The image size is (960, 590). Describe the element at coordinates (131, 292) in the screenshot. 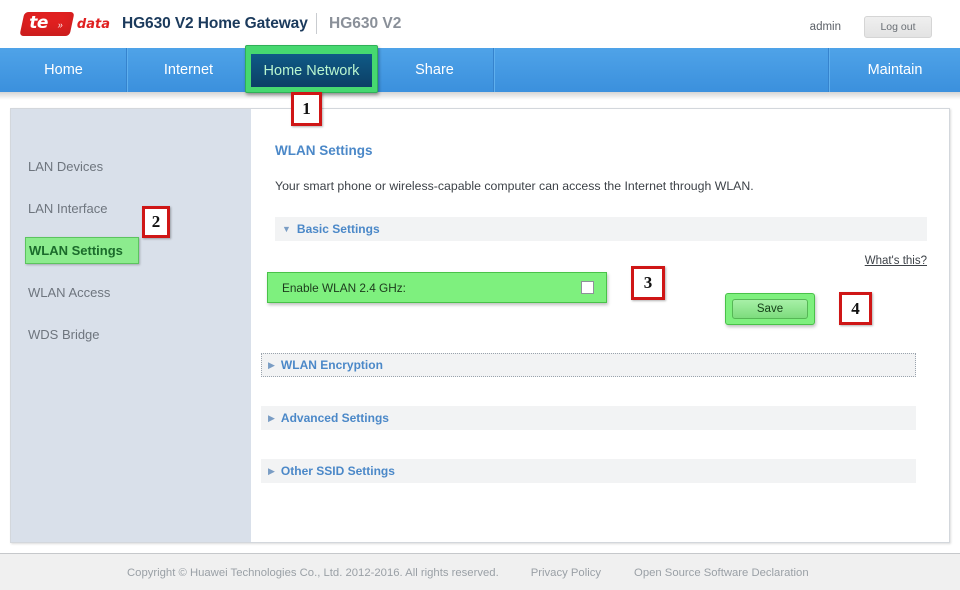

I see `sidebar-item-wlan-access: WLAN Access` at that location.